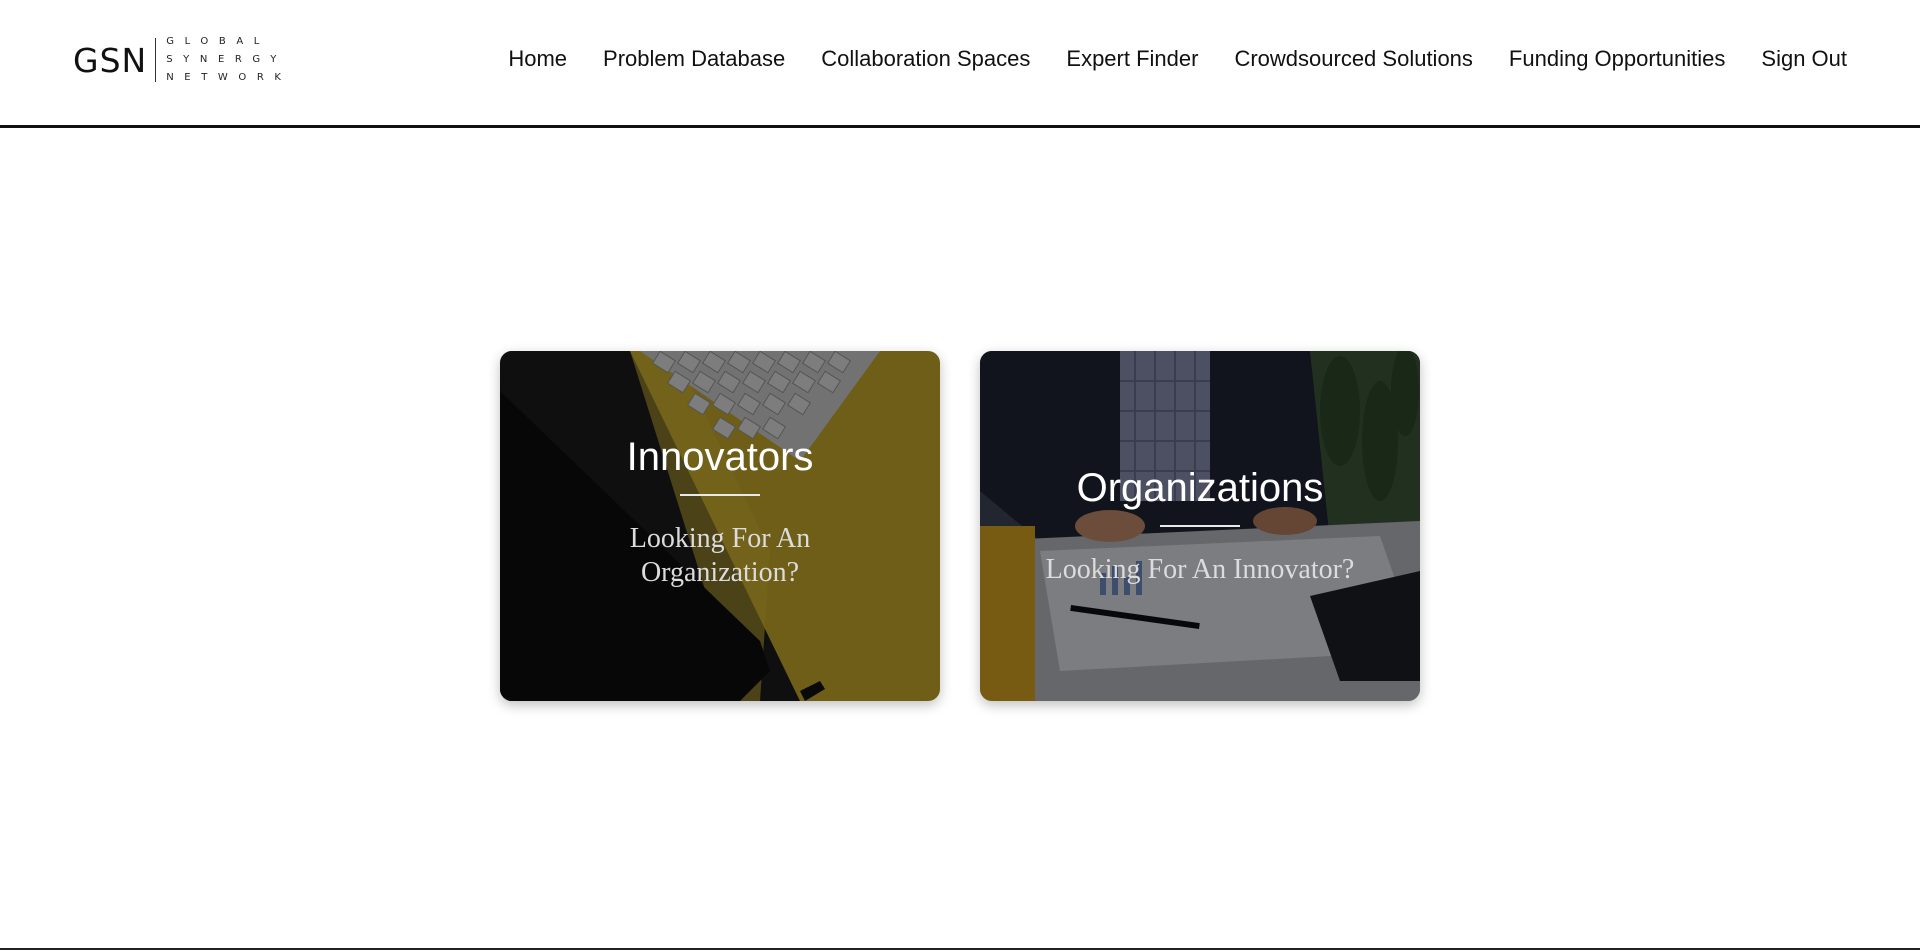 The height and width of the screenshot is (952, 1920). What do you see at coordinates (229, 77) in the screenshot?
I see `logo-word-network: NETWORK` at bounding box center [229, 77].